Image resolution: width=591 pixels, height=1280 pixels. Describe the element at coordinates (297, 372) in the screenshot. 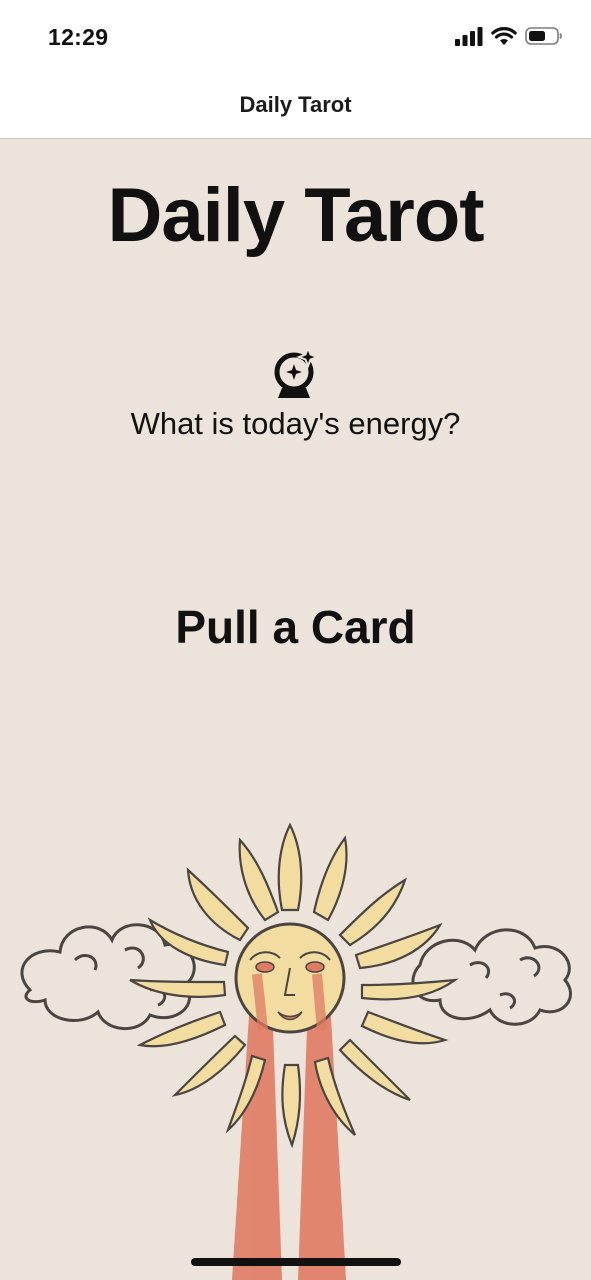

I see `crystal-ball-icon` at that location.